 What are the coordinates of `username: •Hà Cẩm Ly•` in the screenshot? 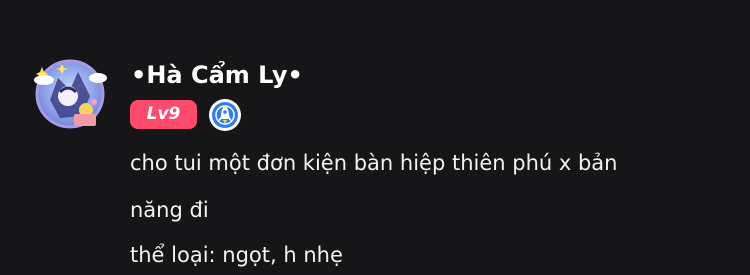 It's located at (217, 75).